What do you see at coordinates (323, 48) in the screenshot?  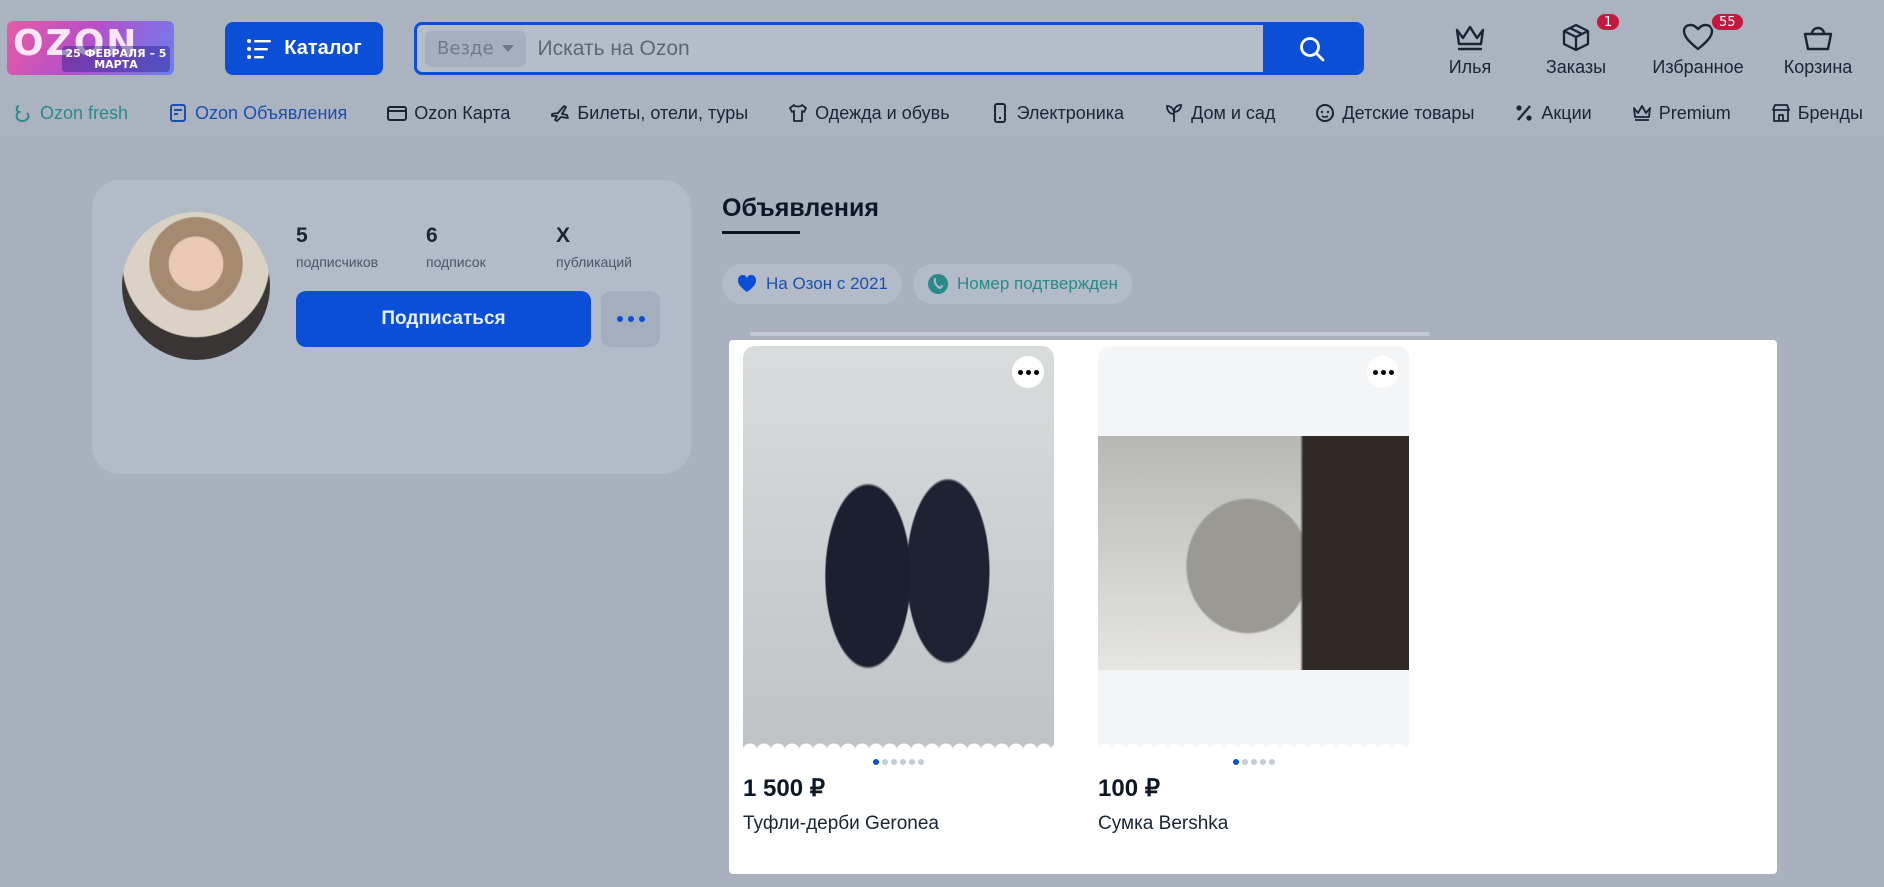 I see `catalog-label: Каталог` at bounding box center [323, 48].